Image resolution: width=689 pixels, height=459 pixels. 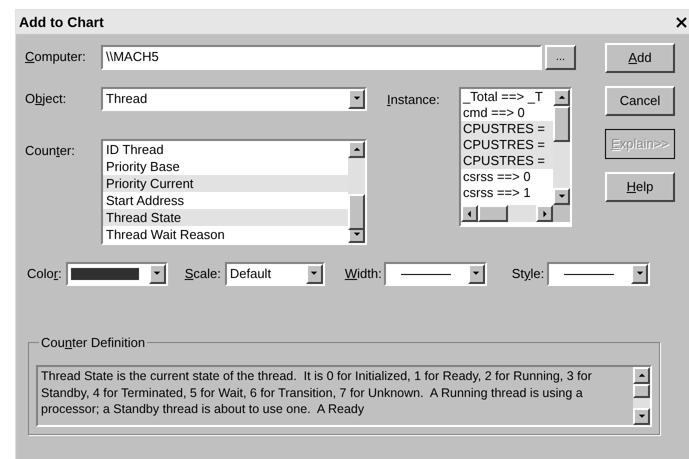 What do you see at coordinates (46, 99) in the screenshot?
I see `object-label: Object:` at bounding box center [46, 99].